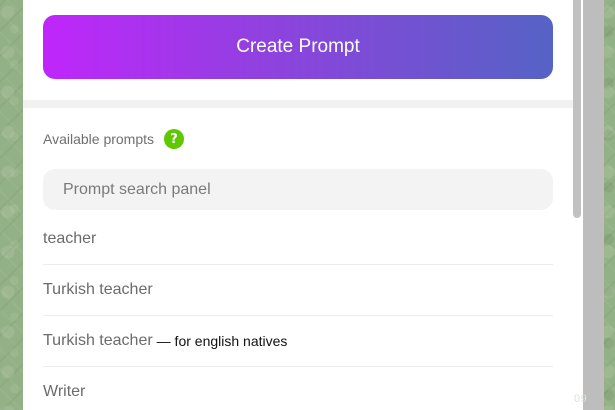 The height and width of the screenshot is (410, 615). What do you see at coordinates (222, 341) in the screenshot?
I see `prompt-description: — for english natives` at bounding box center [222, 341].